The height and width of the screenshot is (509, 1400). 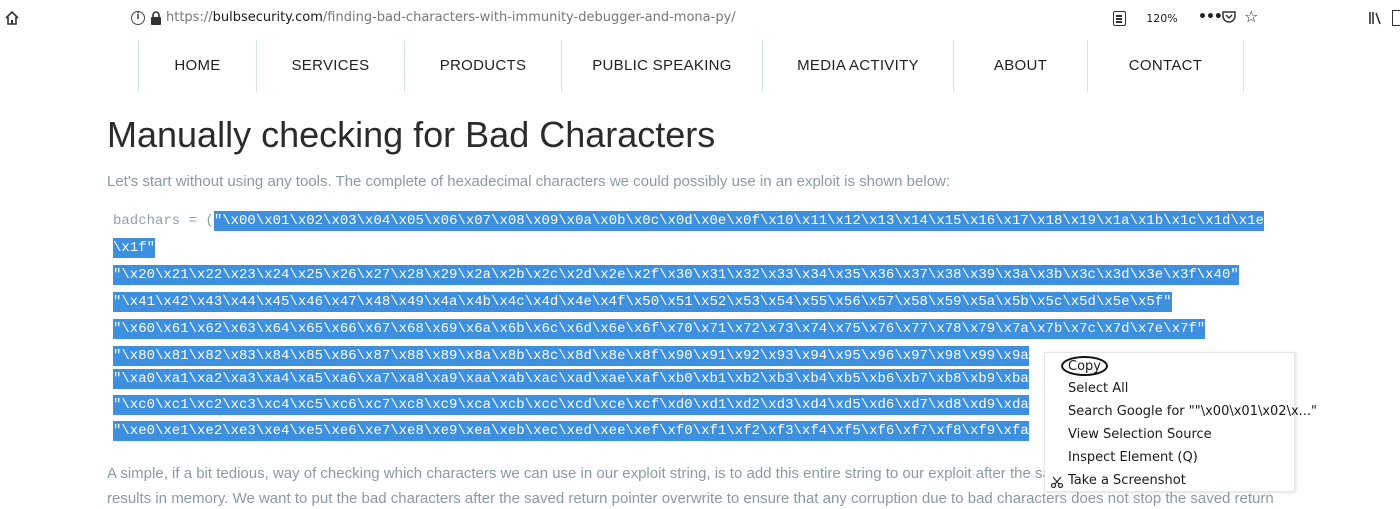 I want to click on screenshot-icon, so click(x=1057, y=482).